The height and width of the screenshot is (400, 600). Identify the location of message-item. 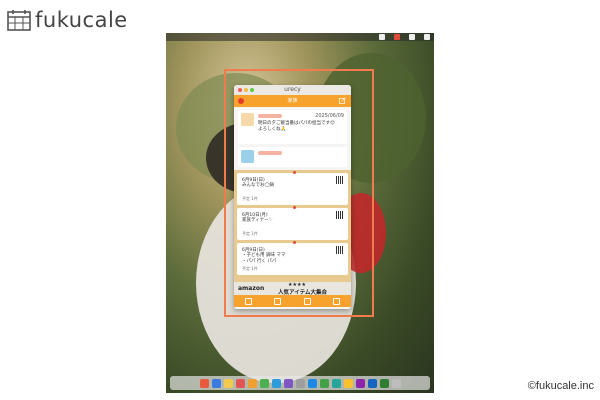
(292, 157).